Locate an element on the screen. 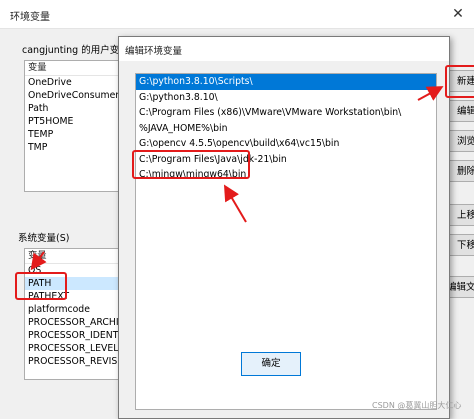 Image resolution: width=474 pixels, height=419 pixels. list-item: PROCESSOR_ARCHITE is located at coordinates (76, 322).